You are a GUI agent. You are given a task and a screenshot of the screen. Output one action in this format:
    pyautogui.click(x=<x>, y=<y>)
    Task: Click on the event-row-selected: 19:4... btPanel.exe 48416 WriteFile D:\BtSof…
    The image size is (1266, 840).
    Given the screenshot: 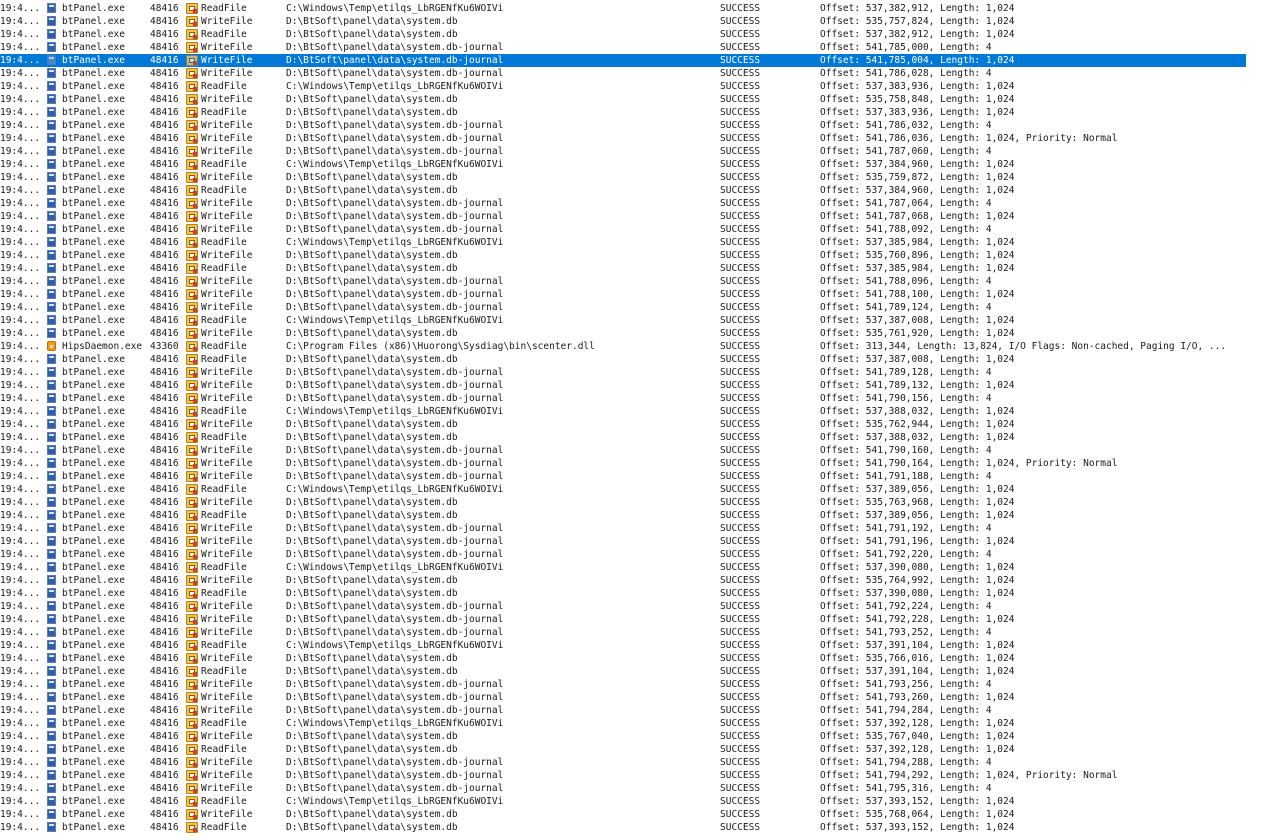 What is the action you would take?
    pyautogui.click(x=623, y=60)
    